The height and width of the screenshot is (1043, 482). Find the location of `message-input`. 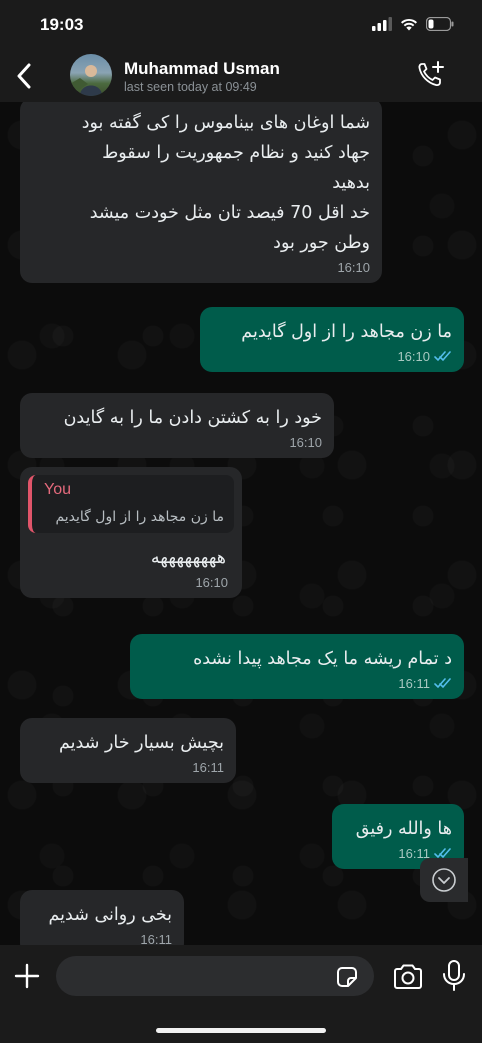

message-input is located at coordinates (215, 976).